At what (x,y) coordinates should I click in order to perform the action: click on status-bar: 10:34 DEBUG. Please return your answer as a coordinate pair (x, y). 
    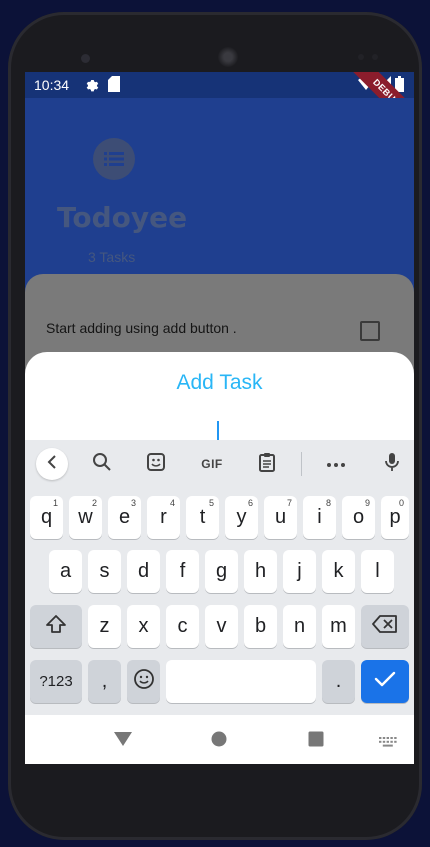
    Looking at the image, I should click on (219, 105).